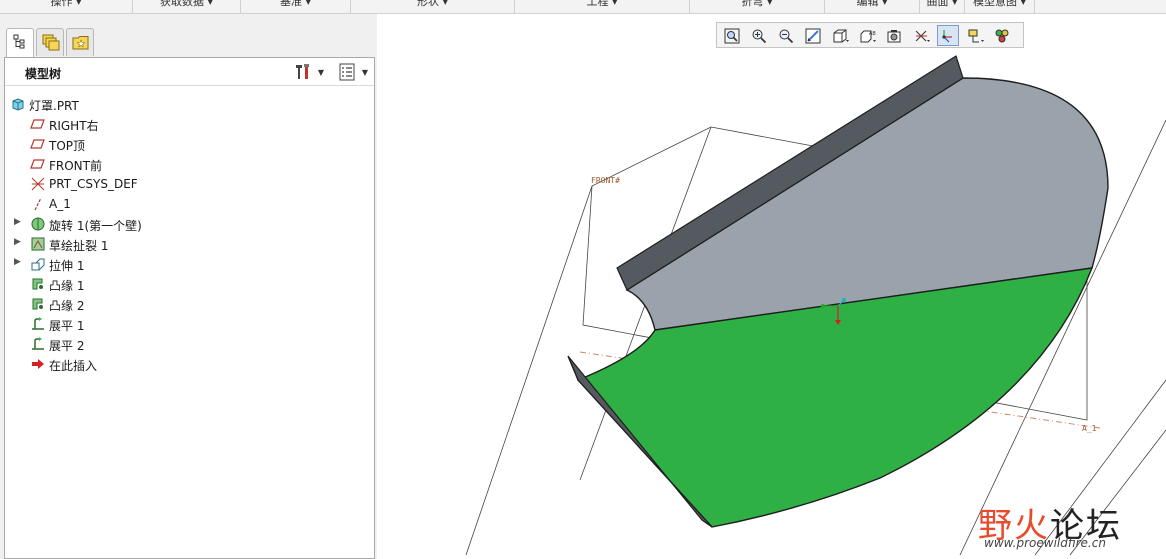 The height and width of the screenshot is (559, 1166). I want to click on zoom-out-icon, so click(786, 36).